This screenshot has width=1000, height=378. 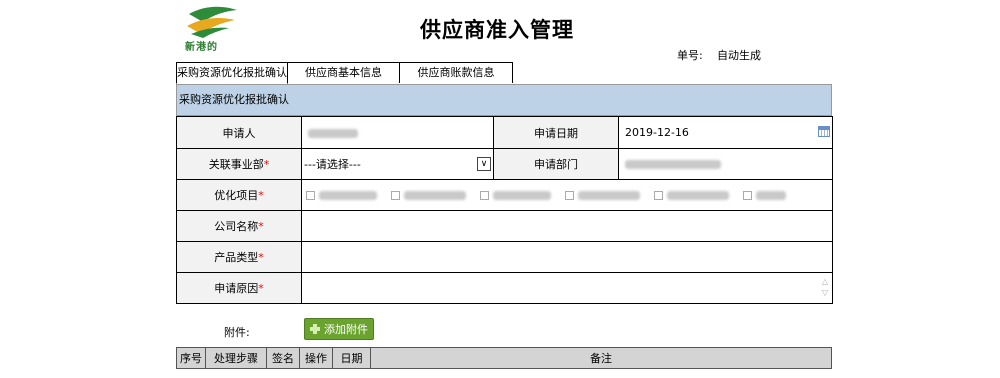 What do you see at coordinates (397, 132) in the screenshot?
I see `applicant-value` at bounding box center [397, 132].